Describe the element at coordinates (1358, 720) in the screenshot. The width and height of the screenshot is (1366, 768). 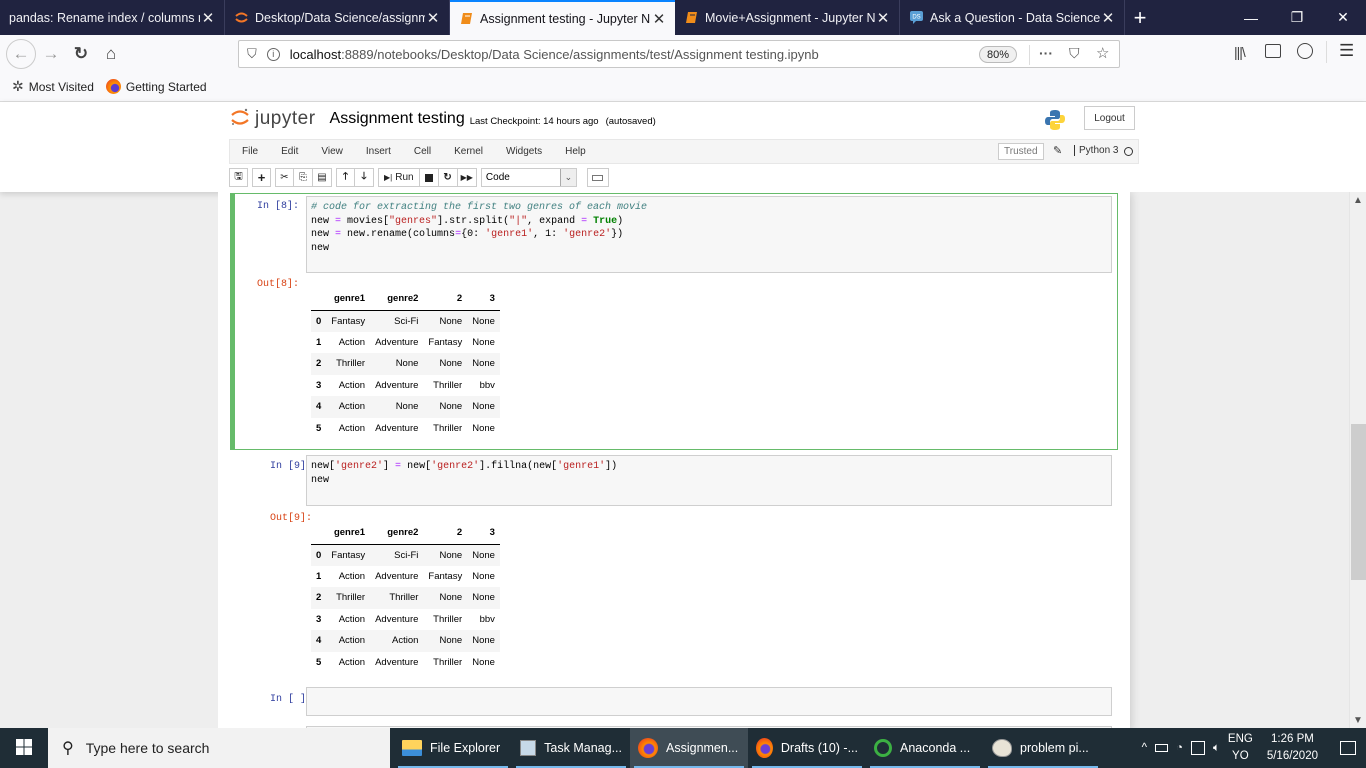
I see `scroll-down-icon: ▼` at that location.